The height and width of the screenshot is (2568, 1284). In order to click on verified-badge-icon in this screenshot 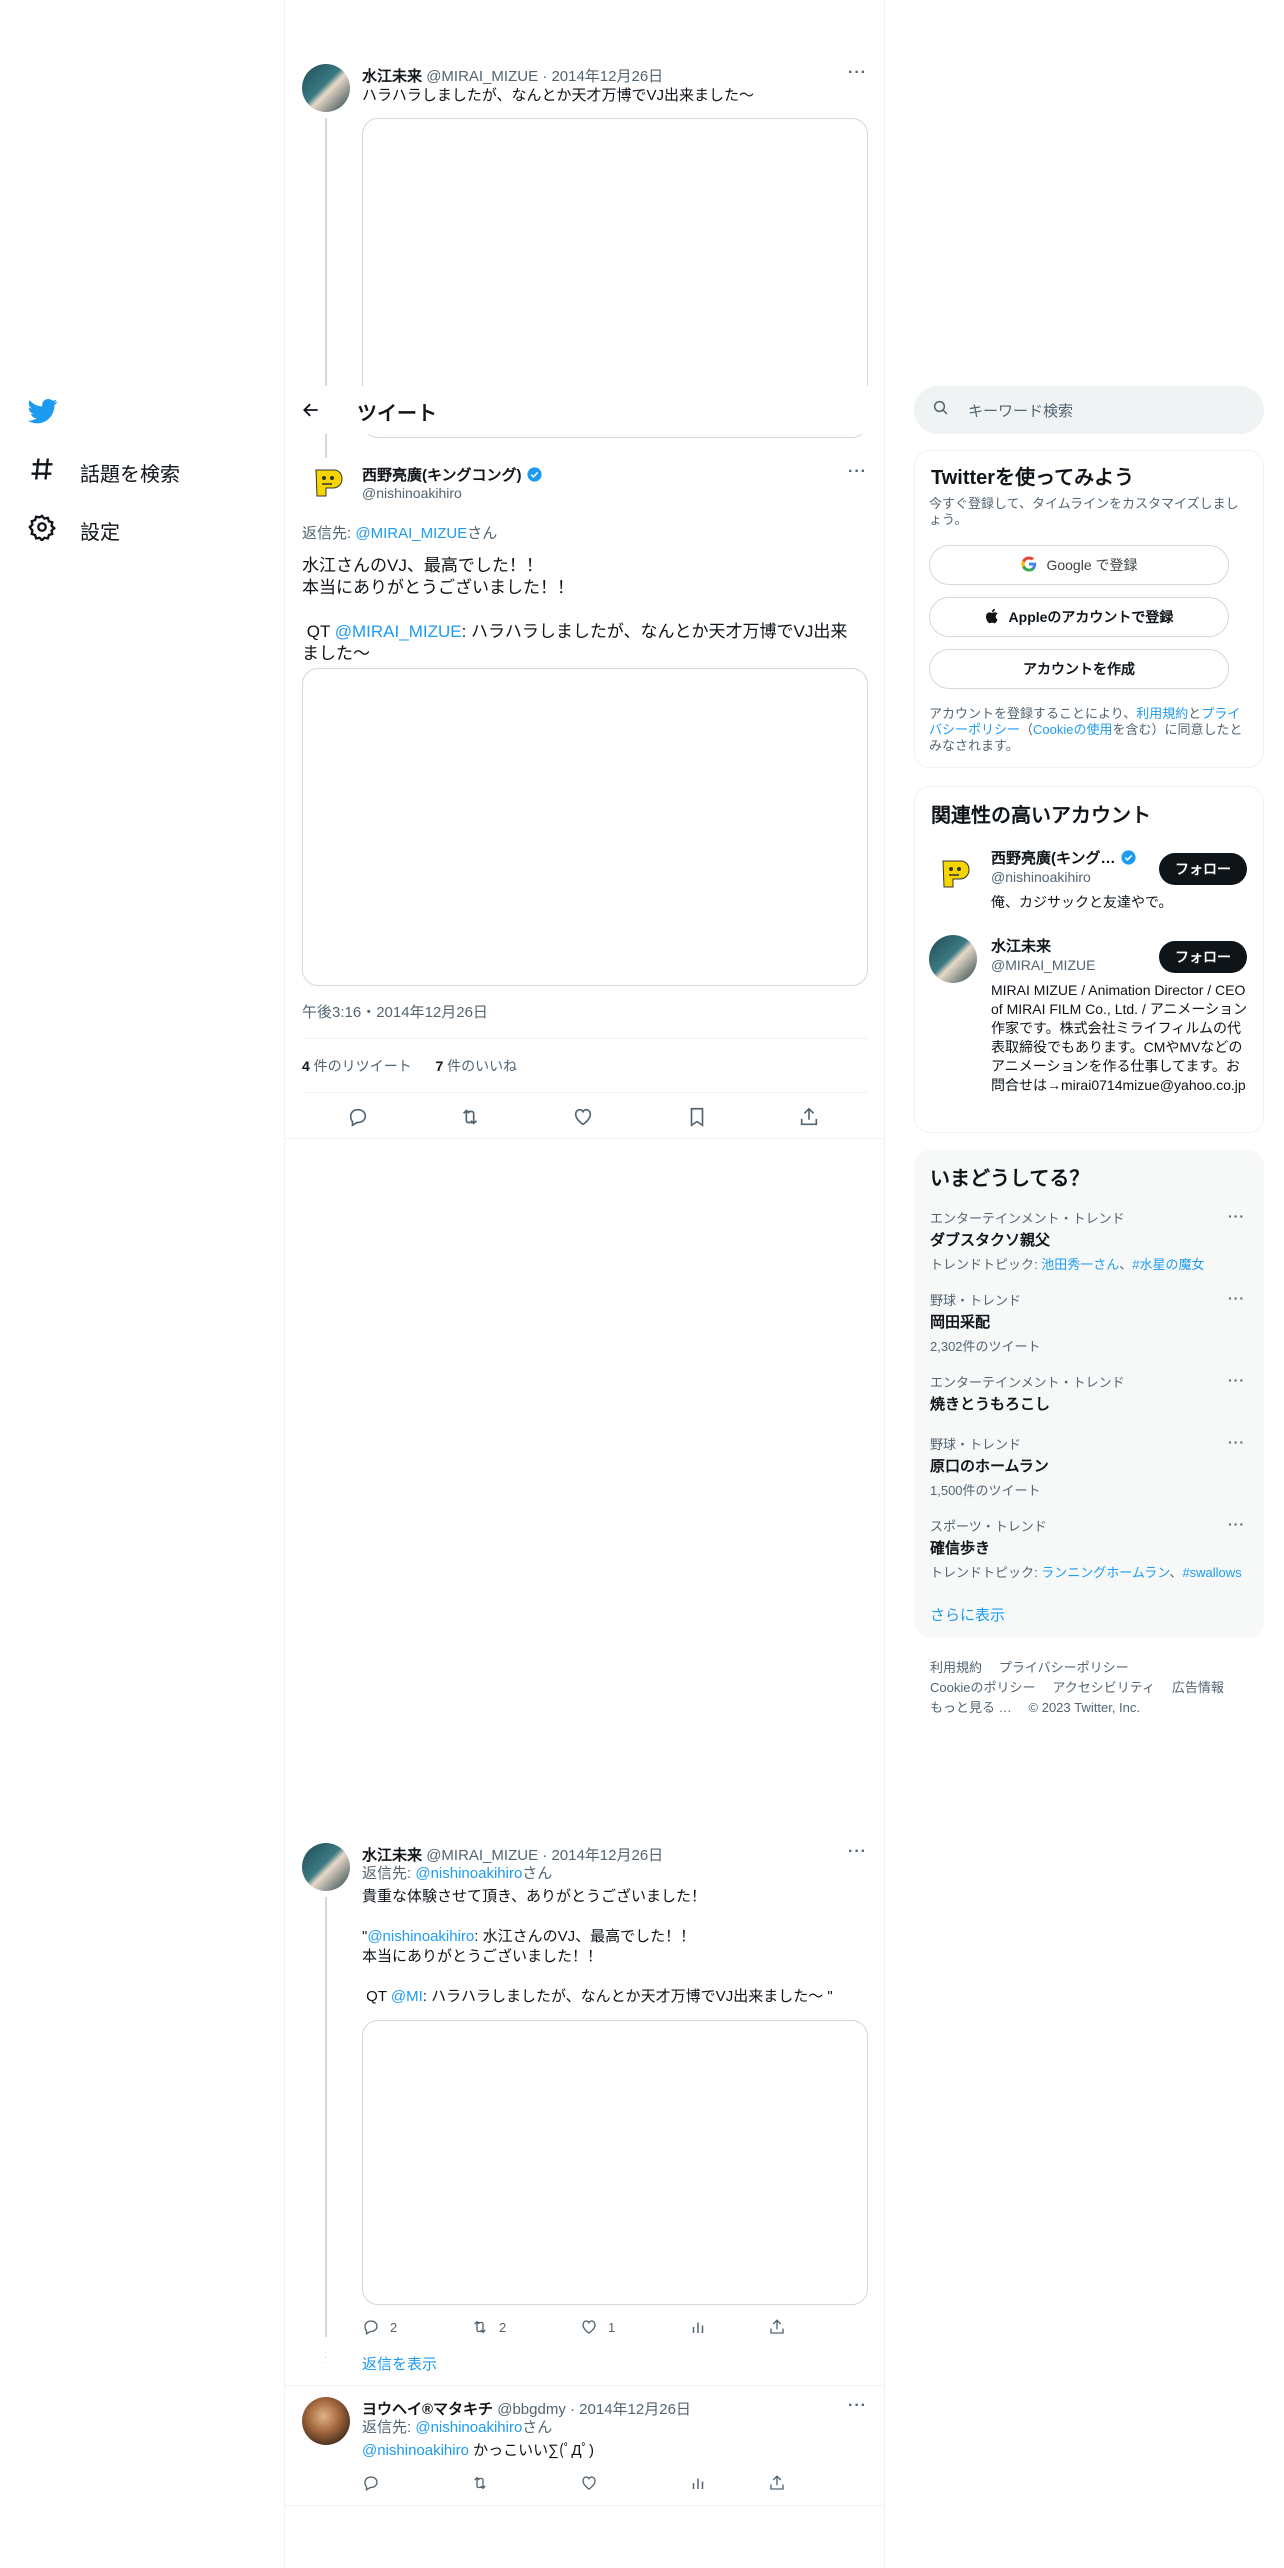, I will do `click(534, 476)`.